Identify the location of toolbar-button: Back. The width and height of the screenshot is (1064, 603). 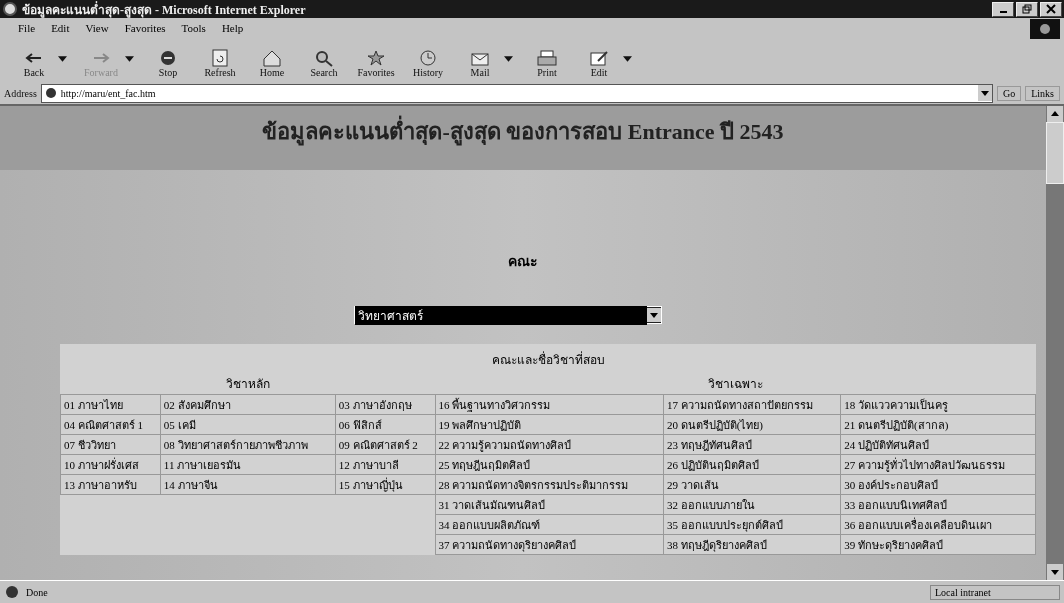
(34, 63).